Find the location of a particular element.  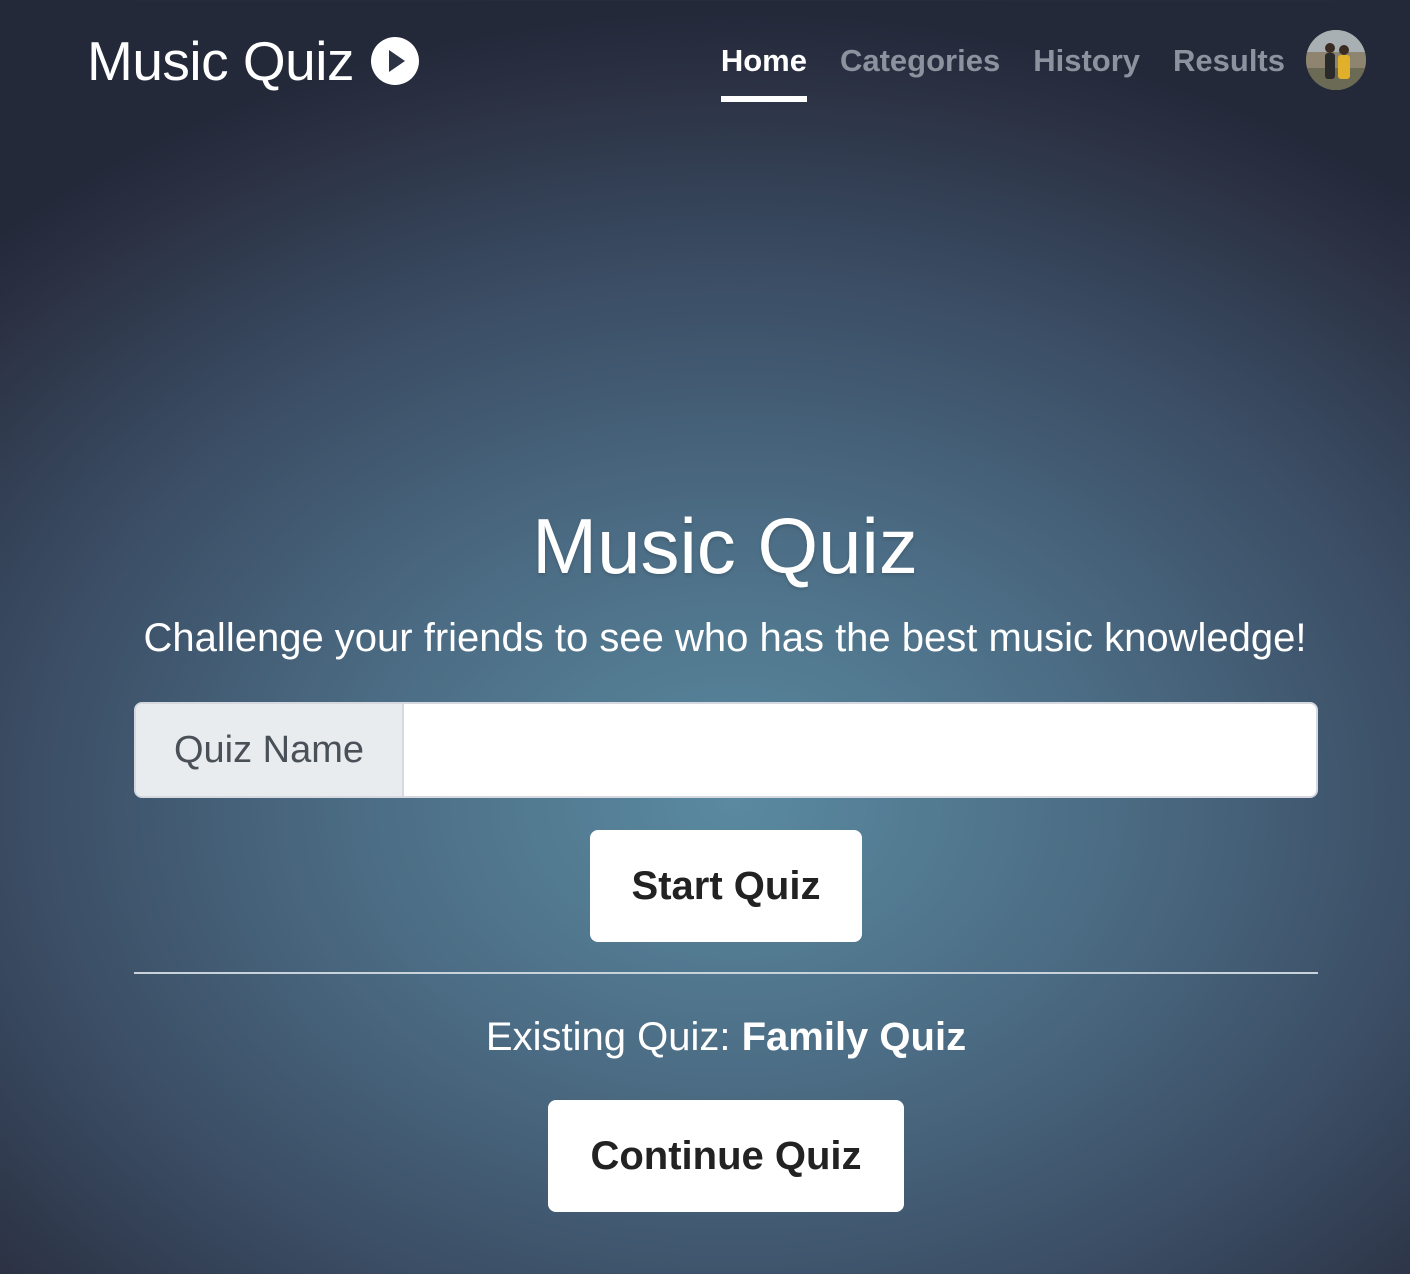

quiz-name-input-group: Quiz Name is located at coordinates (726, 750).